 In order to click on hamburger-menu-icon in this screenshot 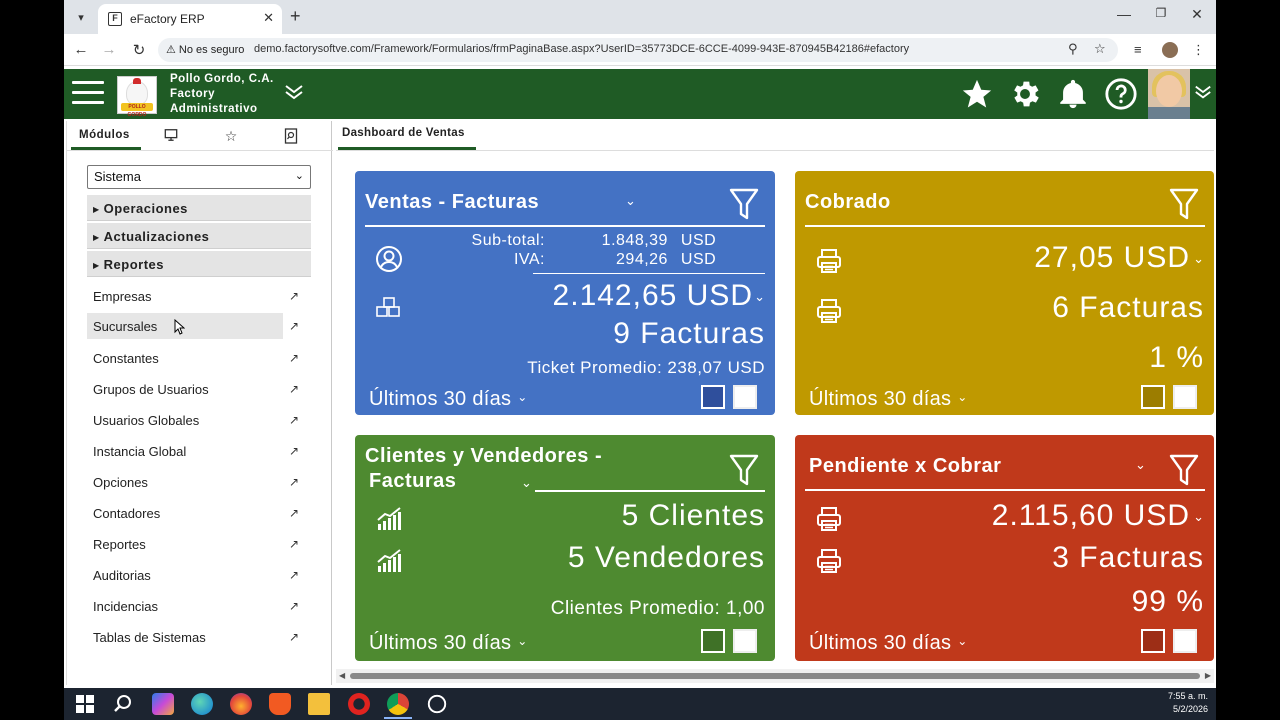, I will do `click(88, 94)`.